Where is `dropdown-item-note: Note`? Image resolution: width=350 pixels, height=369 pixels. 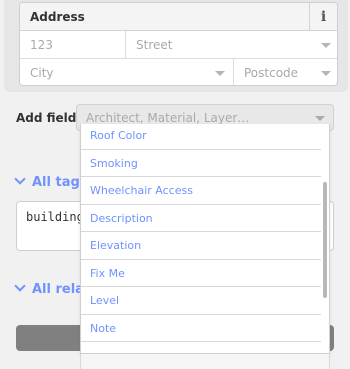
dropdown-item-note: Note is located at coordinates (201, 328).